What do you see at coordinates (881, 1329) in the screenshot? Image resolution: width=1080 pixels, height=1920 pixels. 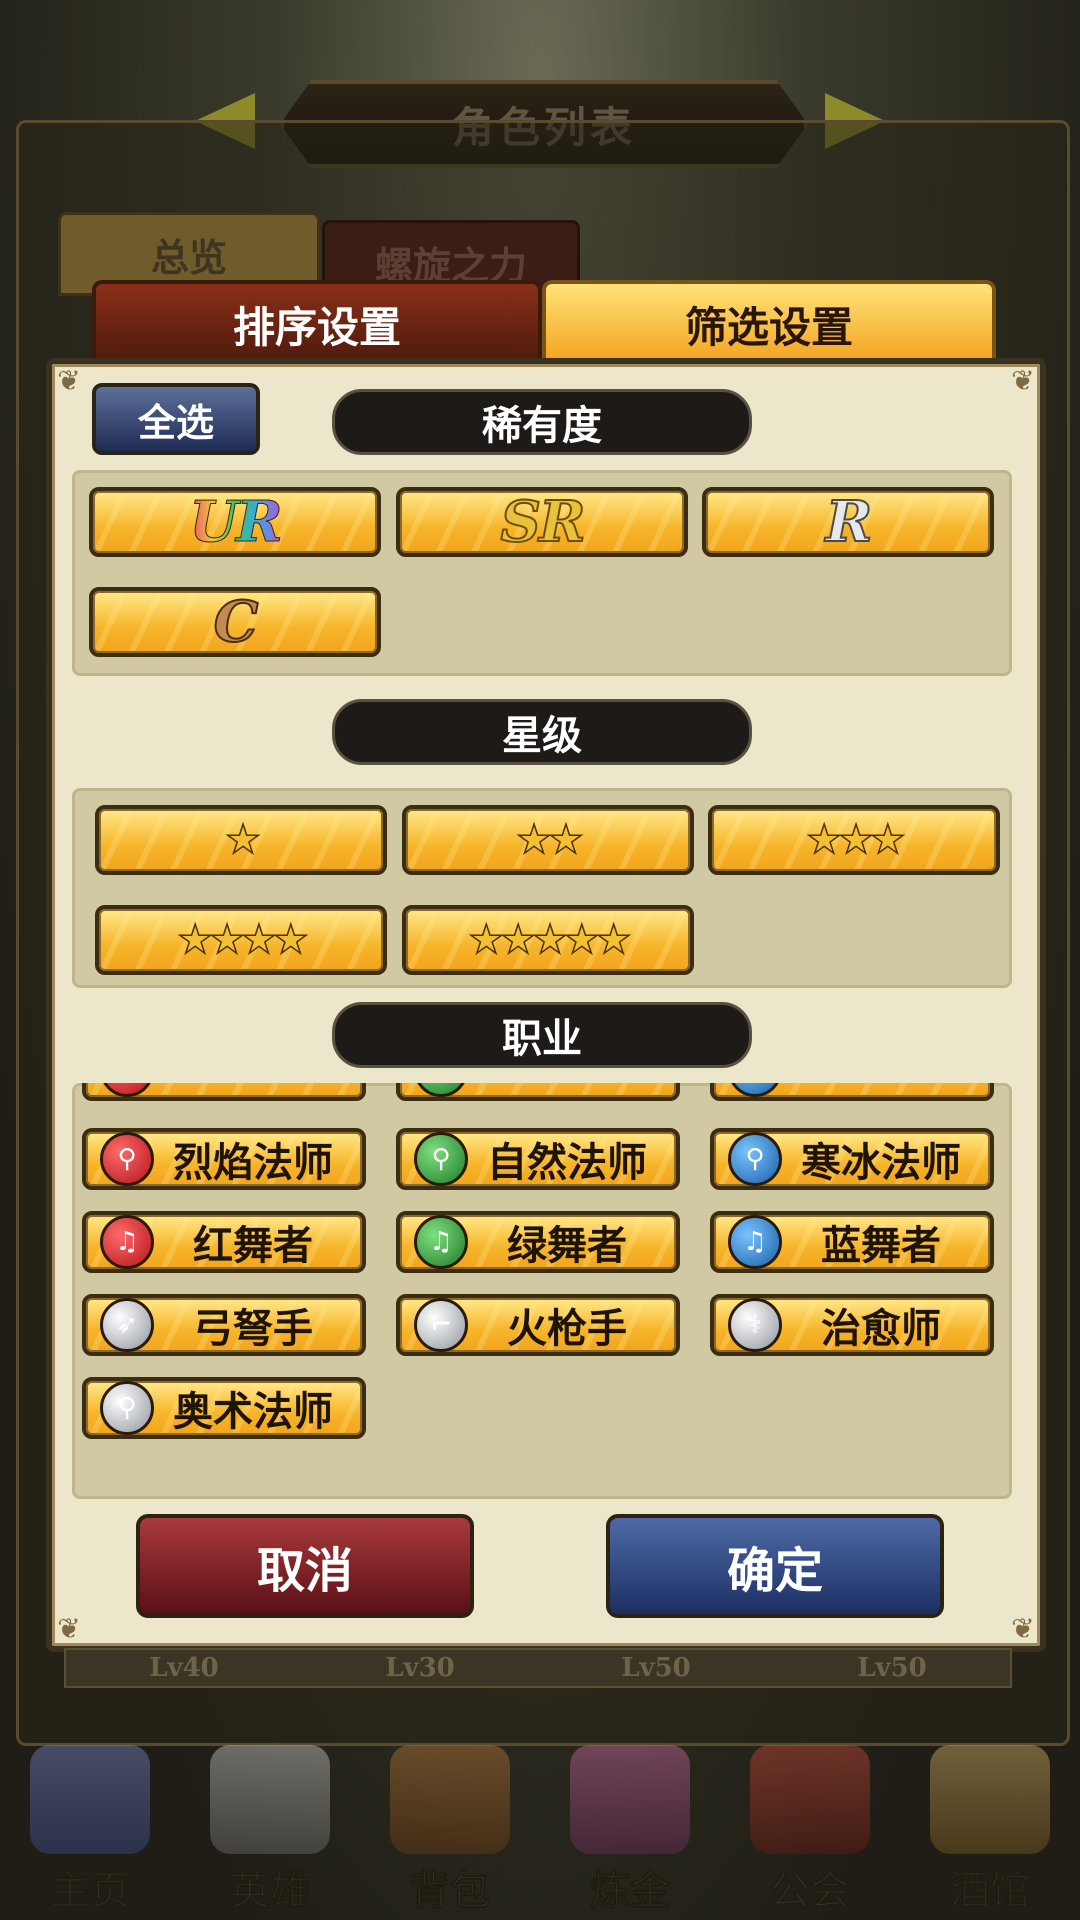 I see `job-label: 治愈师` at bounding box center [881, 1329].